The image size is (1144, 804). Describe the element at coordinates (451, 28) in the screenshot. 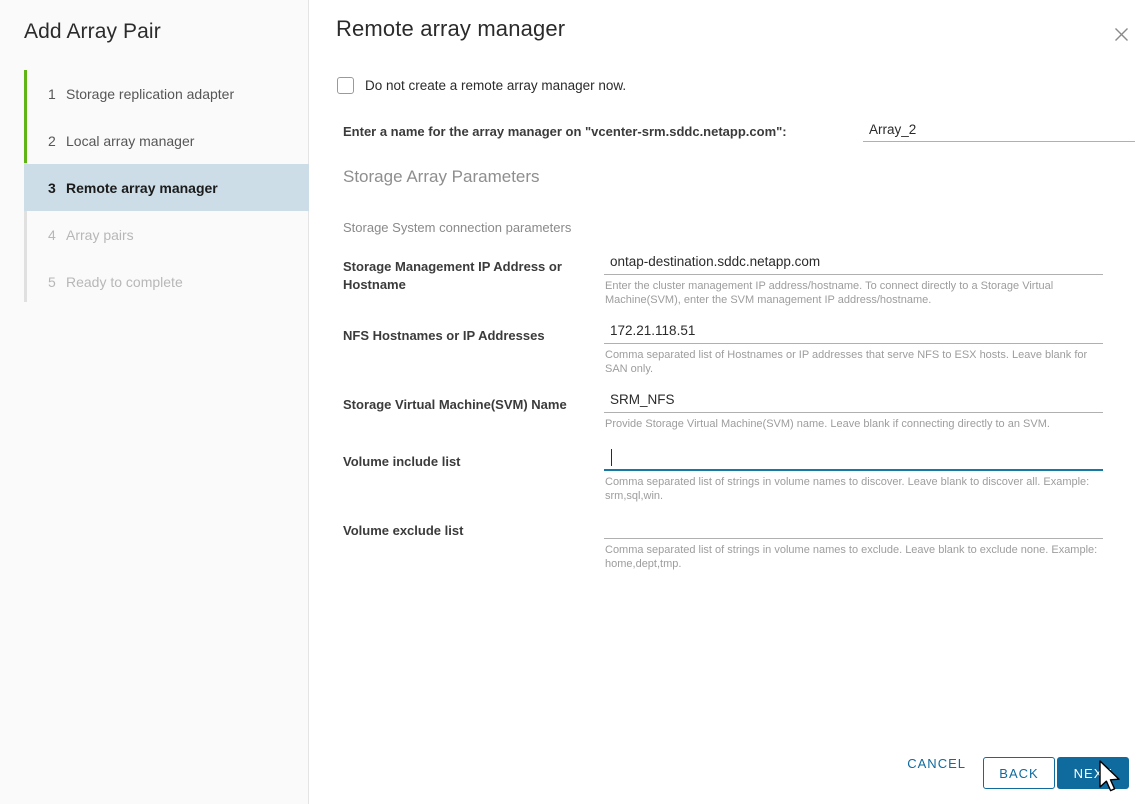

I see `panel-title: Remote array manager` at that location.